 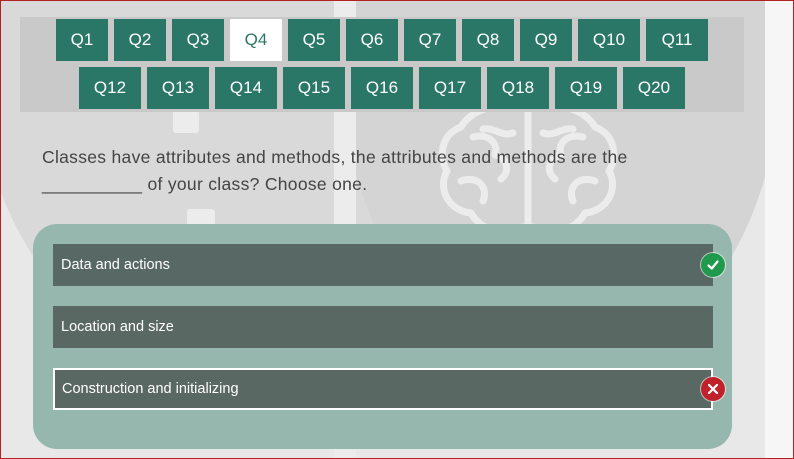 I want to click on question-button-q5: Q5, so click(x=314, y=40).